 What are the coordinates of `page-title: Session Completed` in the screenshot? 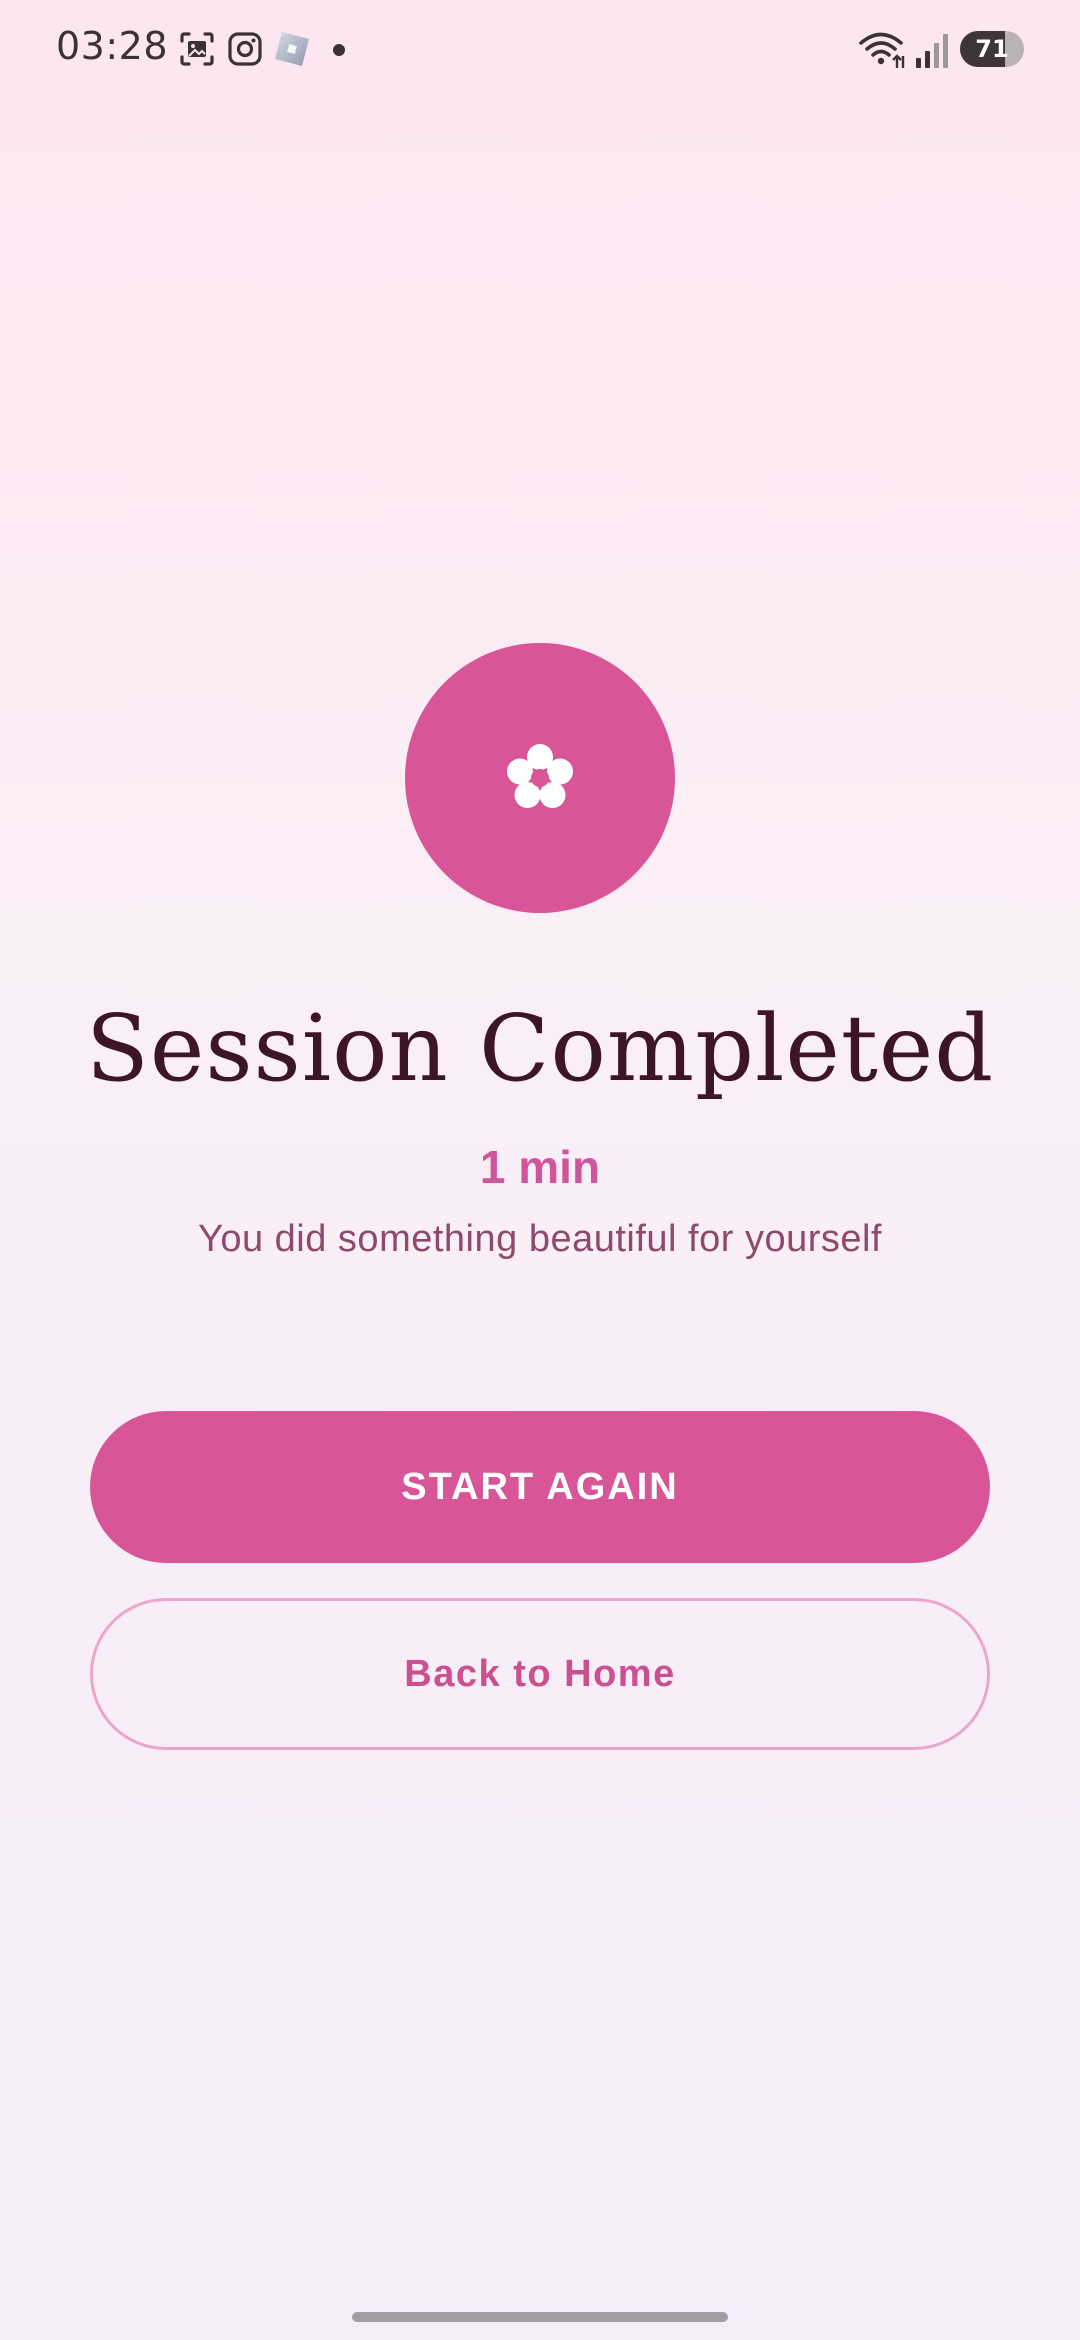 It's located at (540, 1048).